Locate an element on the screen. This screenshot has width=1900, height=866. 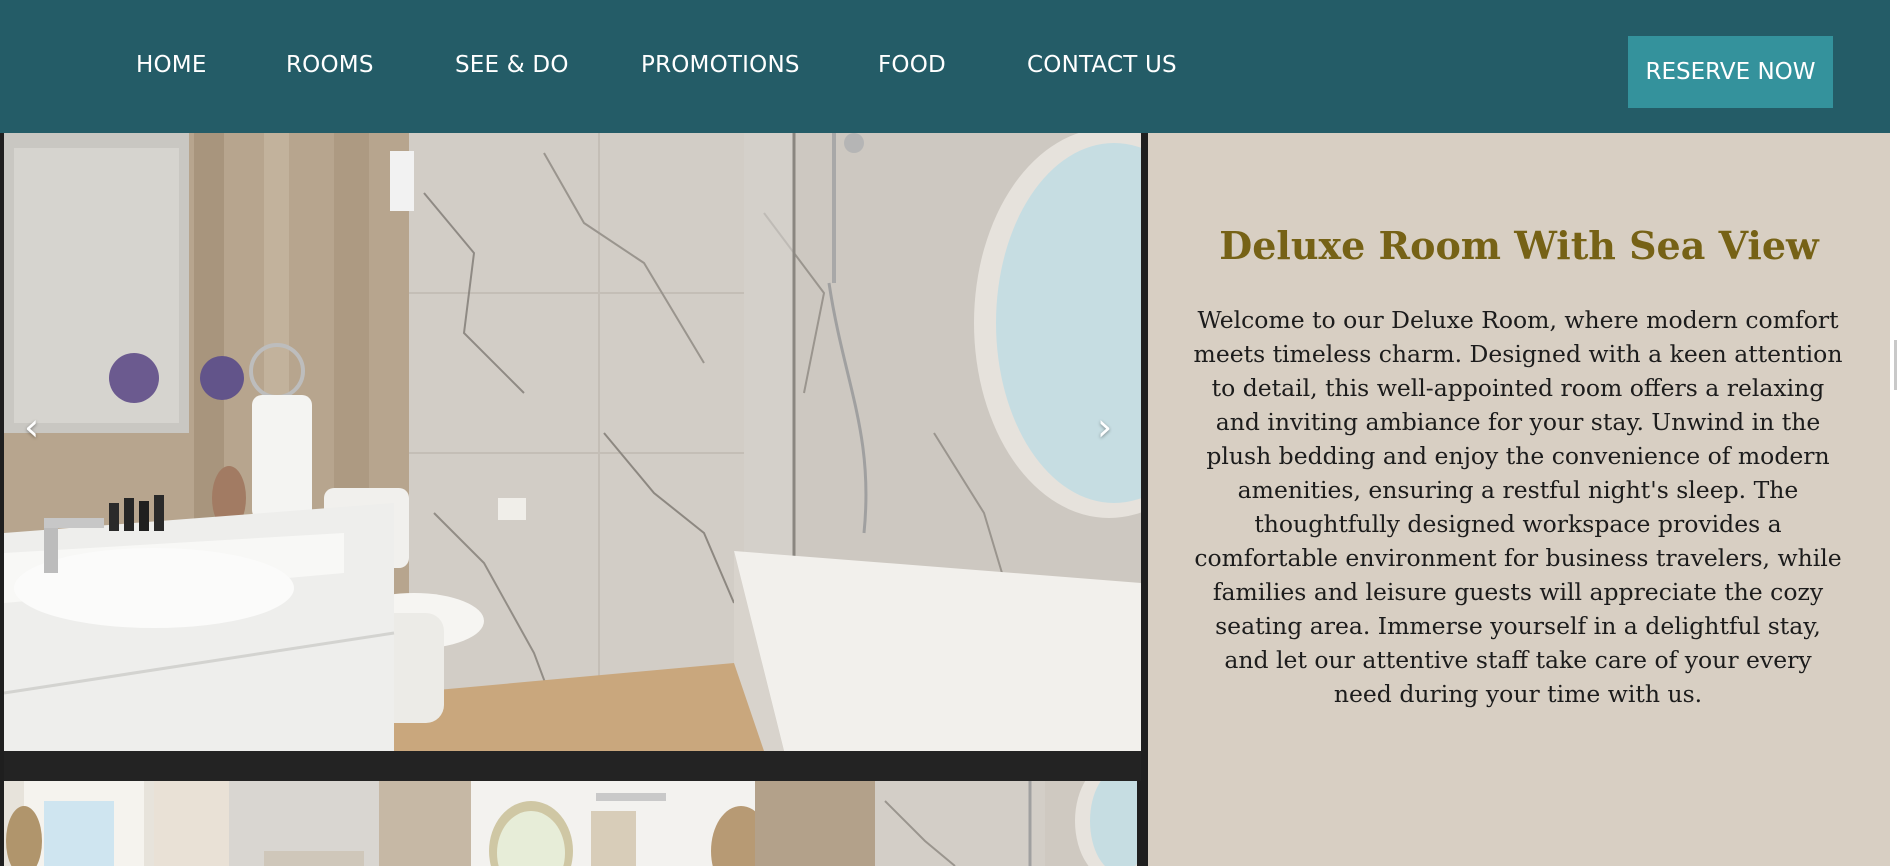
page-scrollbar is located at coordinates (1895, 433).